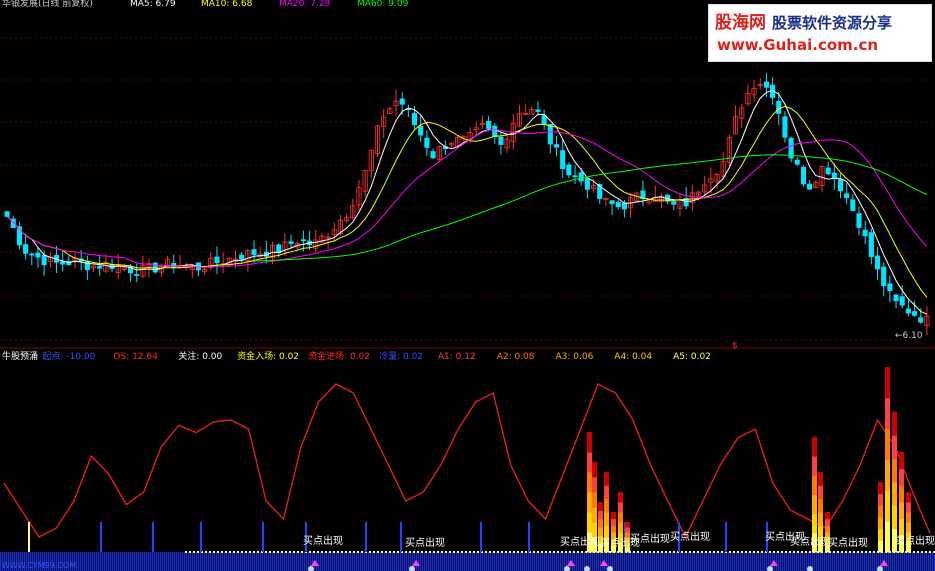  What do you see at coordinates (575, 357) in the screenshot?
I see `indicator-legend-item: A3: 0.06` at bounding box center [575, 357].